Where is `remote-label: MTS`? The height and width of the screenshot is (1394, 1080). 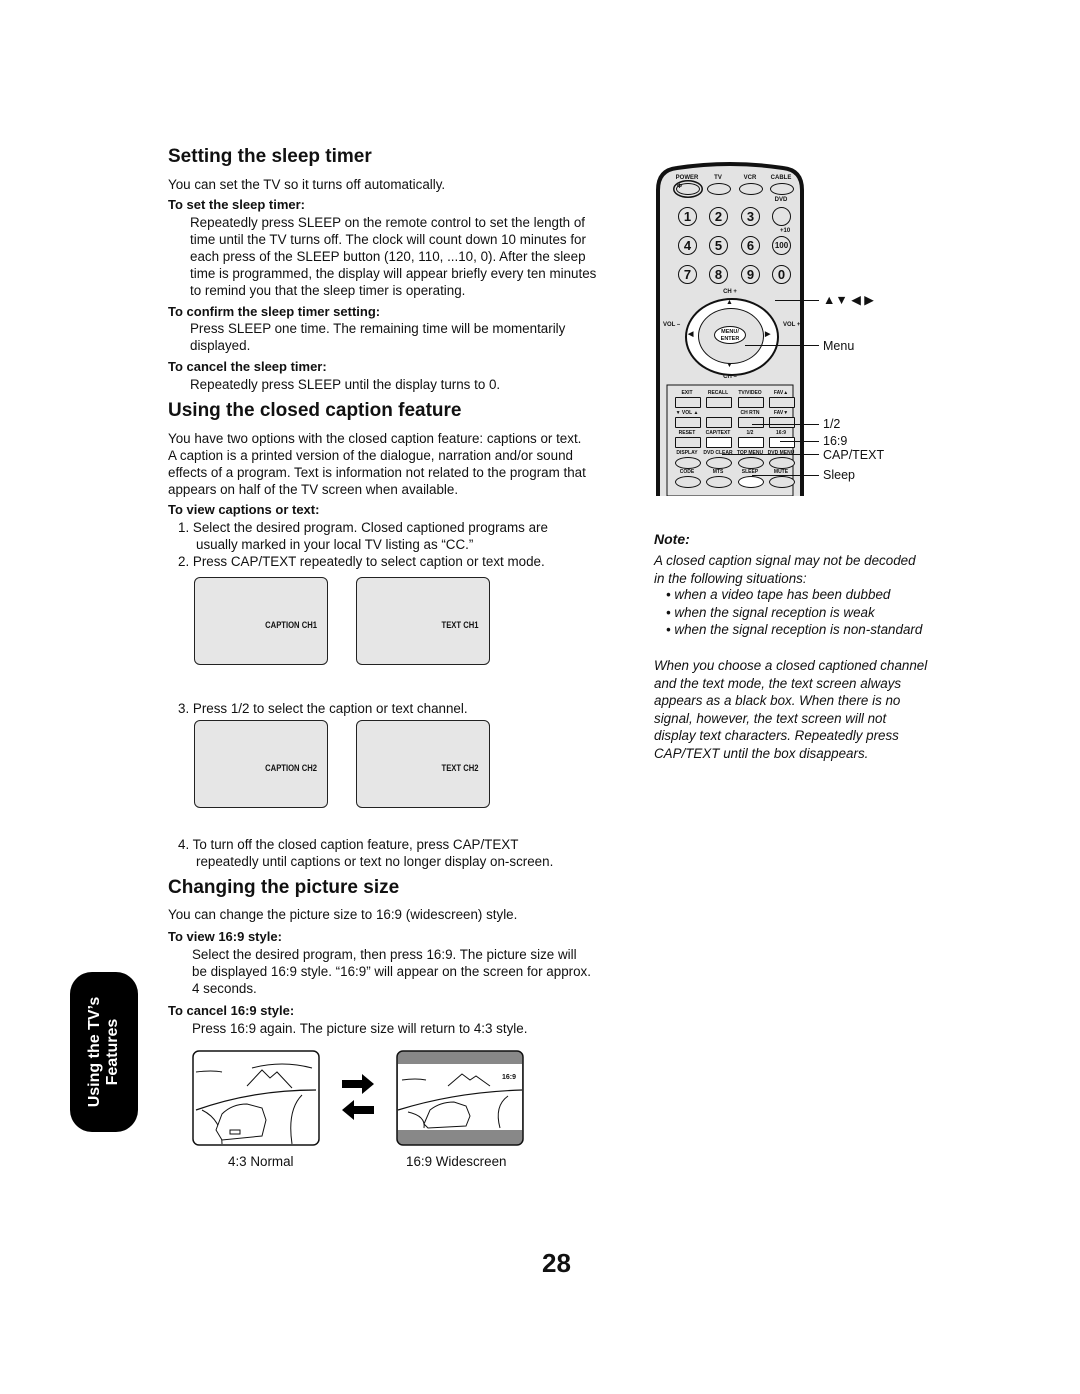
remote-label: MTS is located at coordinates (718, 472).